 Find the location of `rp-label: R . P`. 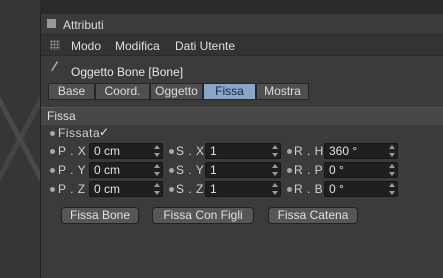

rp-label: R . P is located at coordinates (309, 170).